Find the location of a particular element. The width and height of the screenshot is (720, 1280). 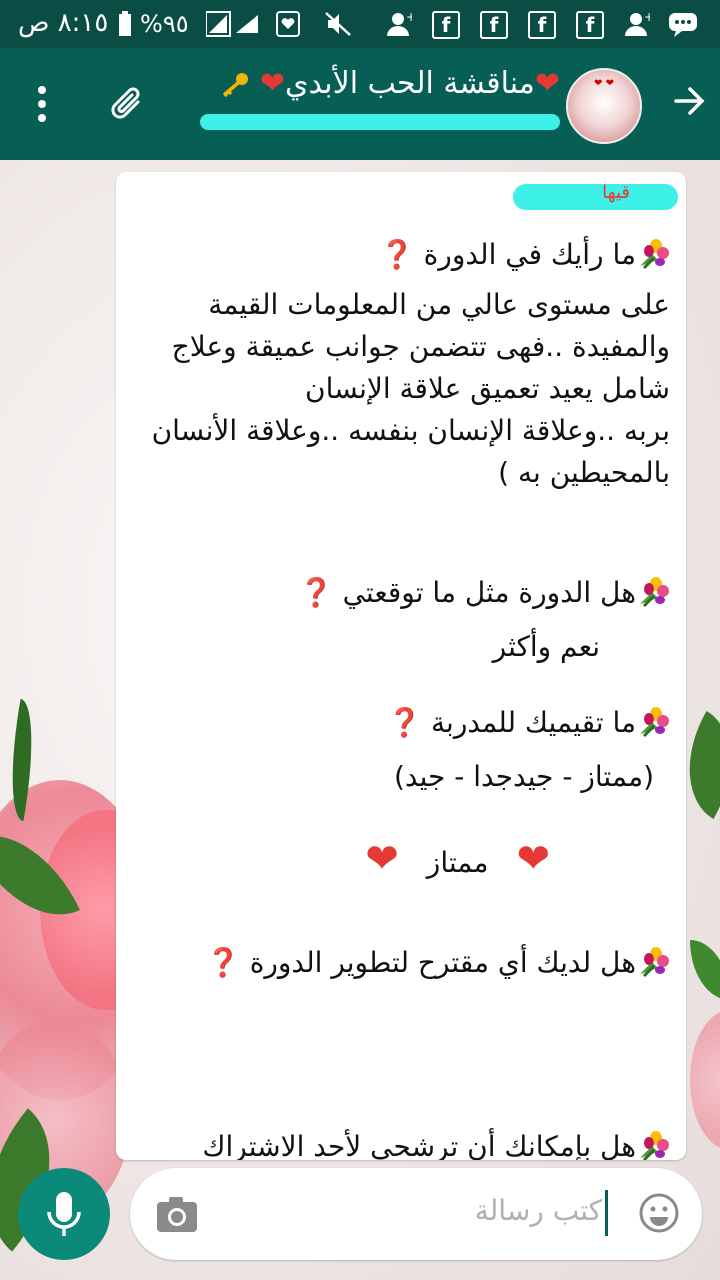

message-line: هل لديك أي مقترح لتطوير الدورة ❓ is located at coordinates (438, 963).